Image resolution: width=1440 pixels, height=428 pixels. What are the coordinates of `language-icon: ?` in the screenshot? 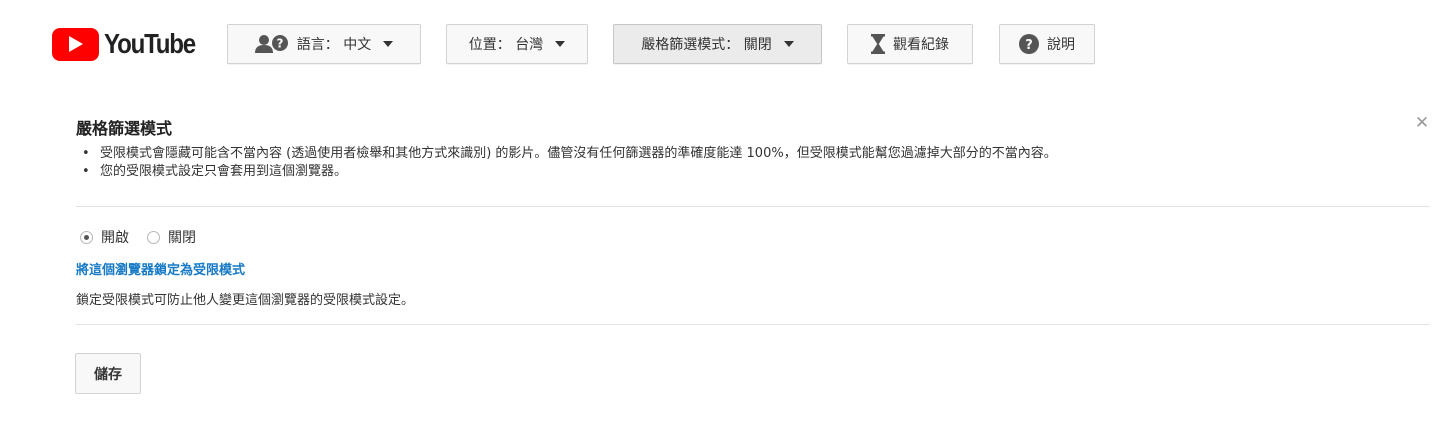 It's located at (271, 44).